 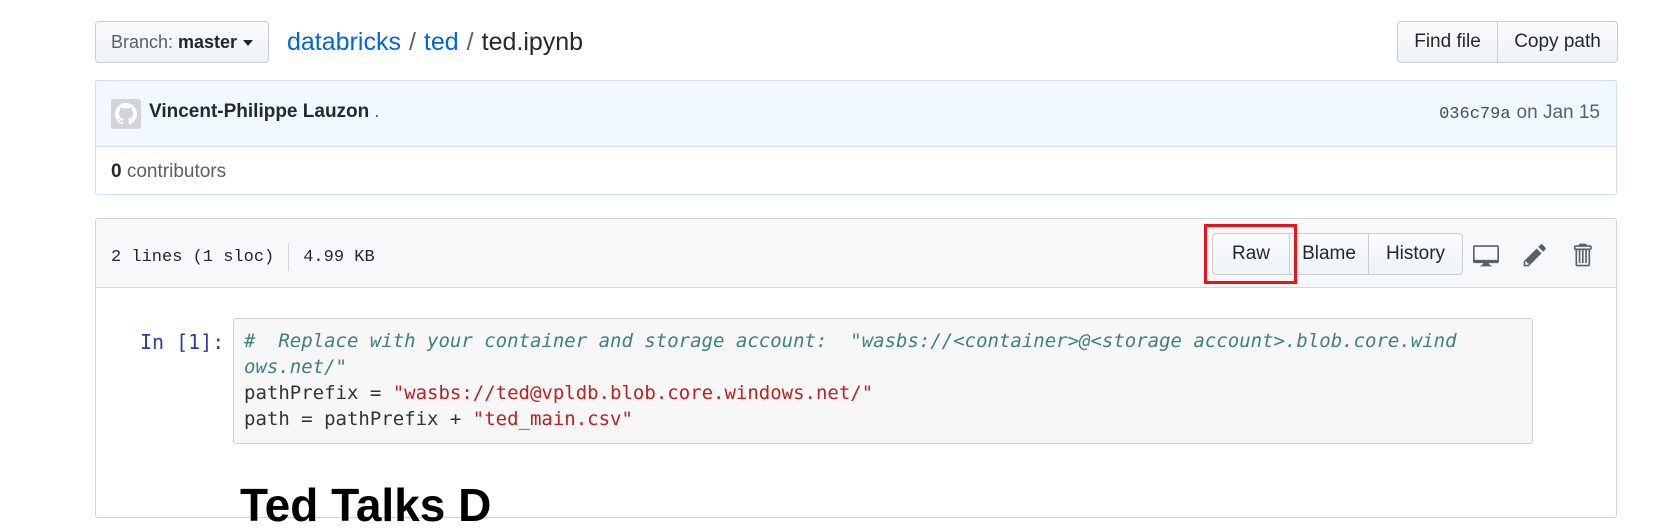 What do you see at coordinates (289, 257) in the screenshot?
I see `file-info-divider` at bounding box center [289, 257].